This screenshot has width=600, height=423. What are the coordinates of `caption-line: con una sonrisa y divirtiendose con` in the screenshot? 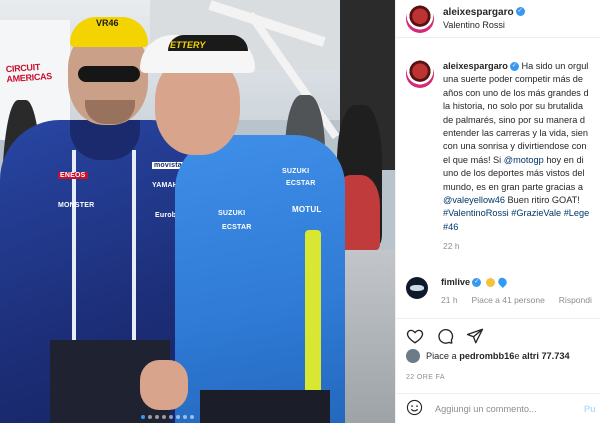 It's located at (515, 146).